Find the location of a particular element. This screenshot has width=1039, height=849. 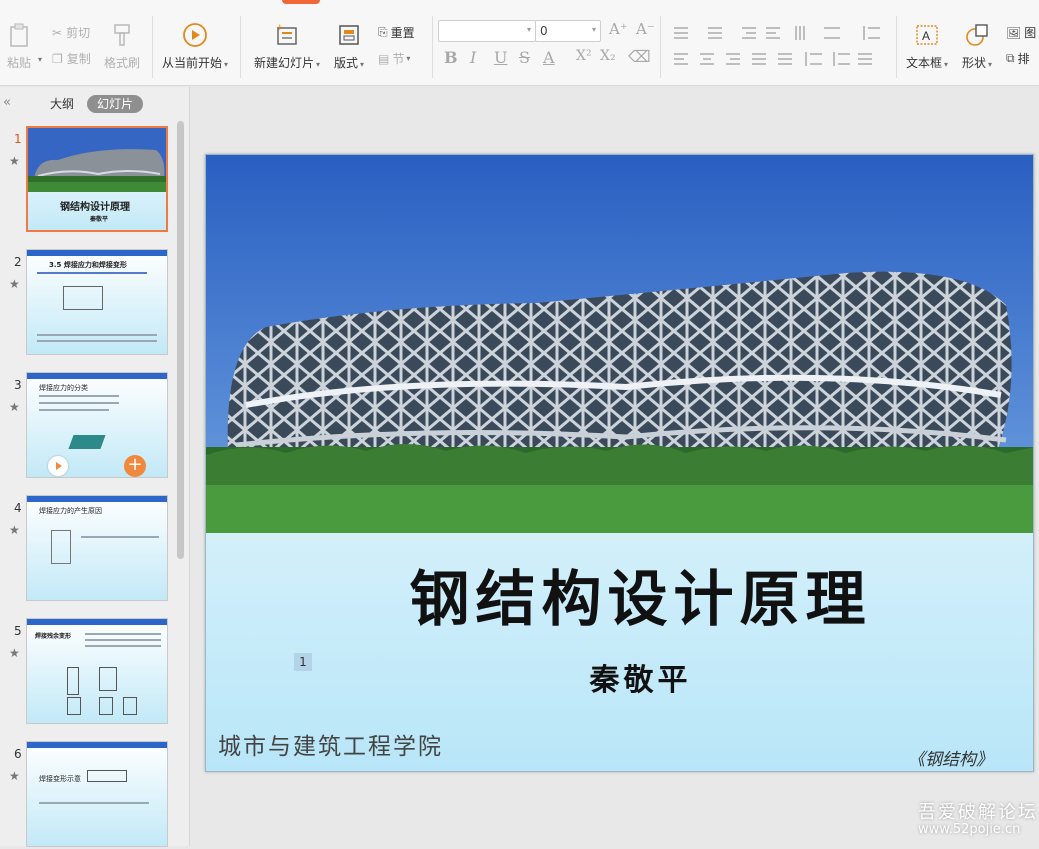

copy-button: ❐ 复制 is located at coordinates (71, 58).